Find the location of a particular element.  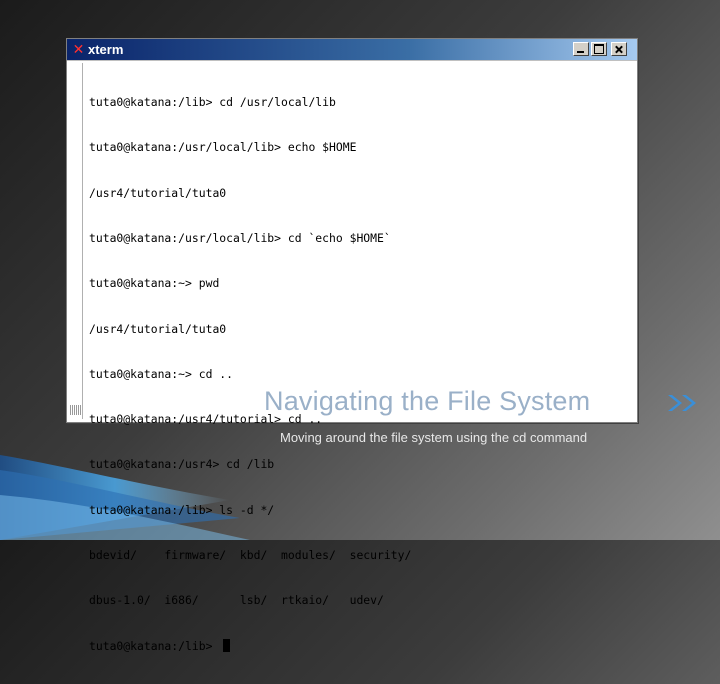

title-bar: ✕ xterm is located at coordinates (352, 50).